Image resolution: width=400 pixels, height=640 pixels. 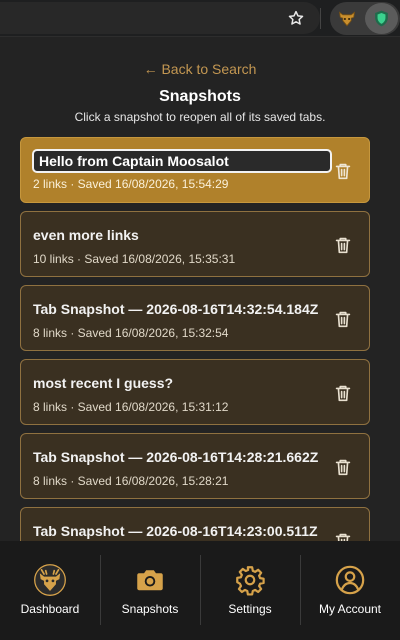 What do you see at coordinates (350, 609) in the screenshot?
I see `nav-my-account-label: My Account` at bounding box center [350, 609].